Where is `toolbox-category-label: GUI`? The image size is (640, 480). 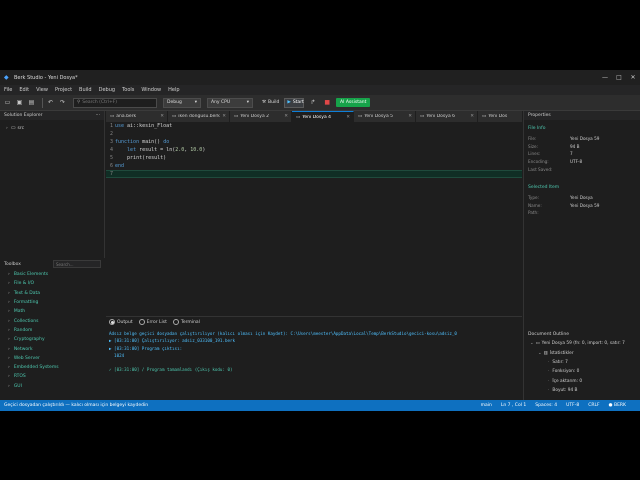 toolbox-category-label: GUI is located at coordinates (17, 386).